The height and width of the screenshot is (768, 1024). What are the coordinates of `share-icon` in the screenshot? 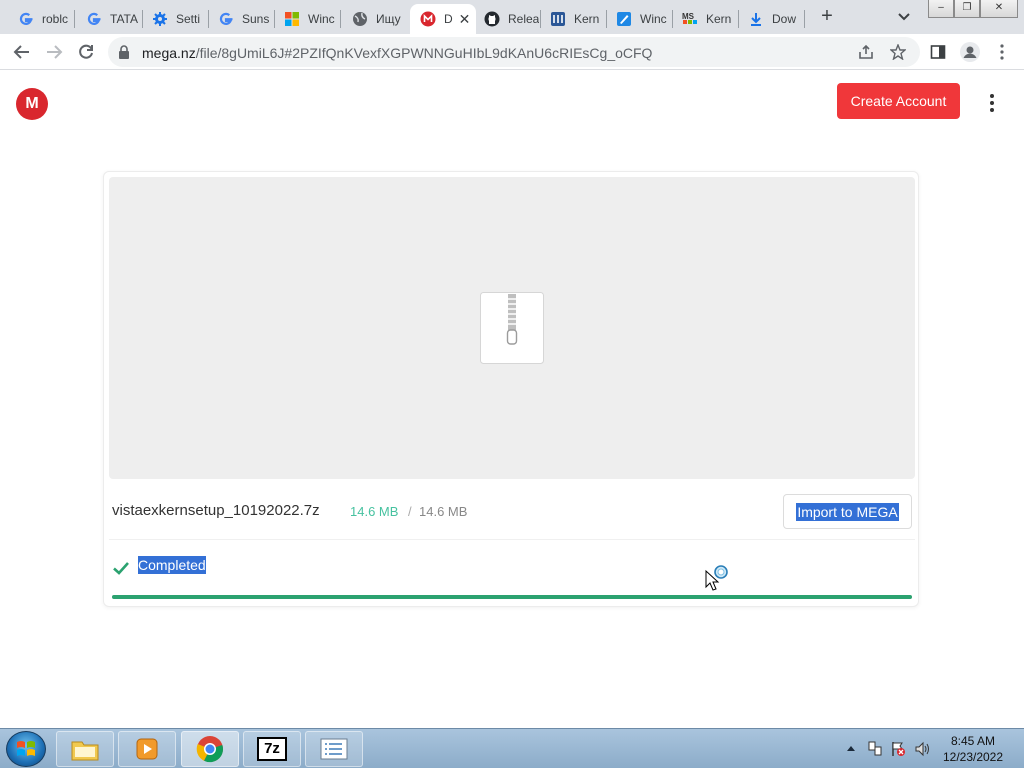 It's located at (866, 51).